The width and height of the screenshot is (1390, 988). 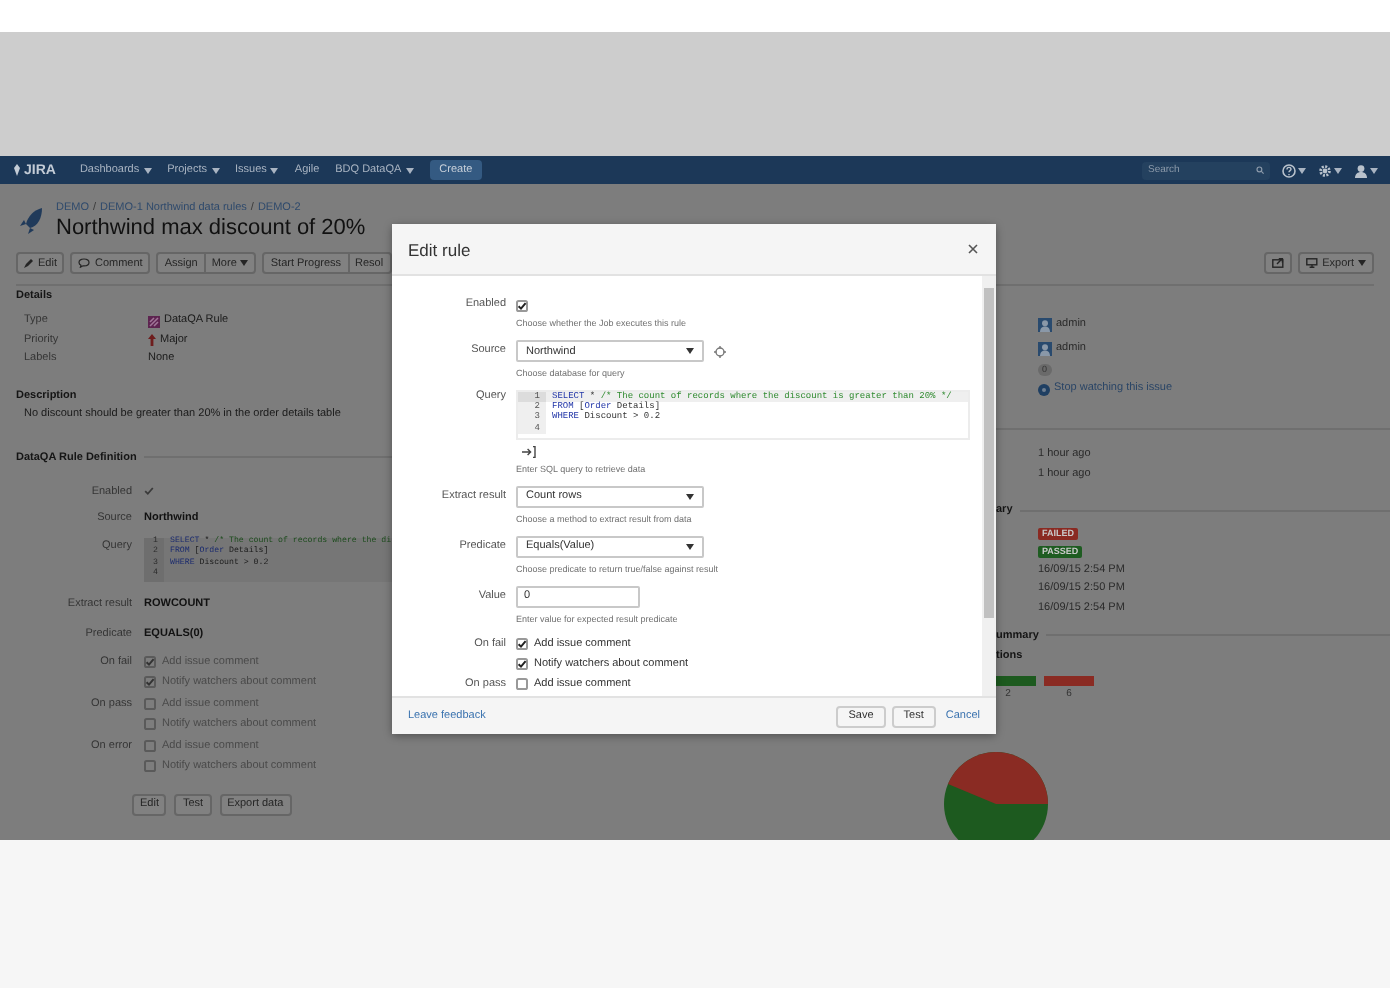 What do you see at coordinates (32, 221) in the screenshot?
I see `rocket-icon` at bounding box center [32, 221].